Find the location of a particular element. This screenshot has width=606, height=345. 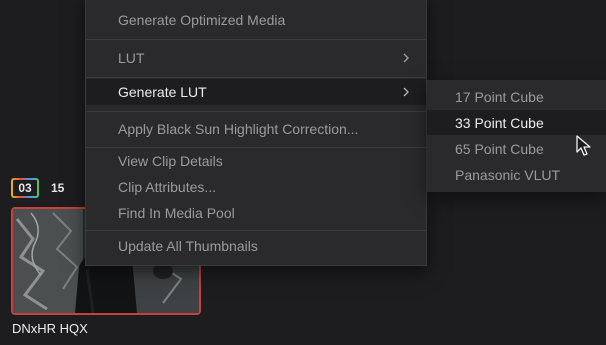

submenu-item-label: Panasonic VLUT is located at coordinates (508, 174).